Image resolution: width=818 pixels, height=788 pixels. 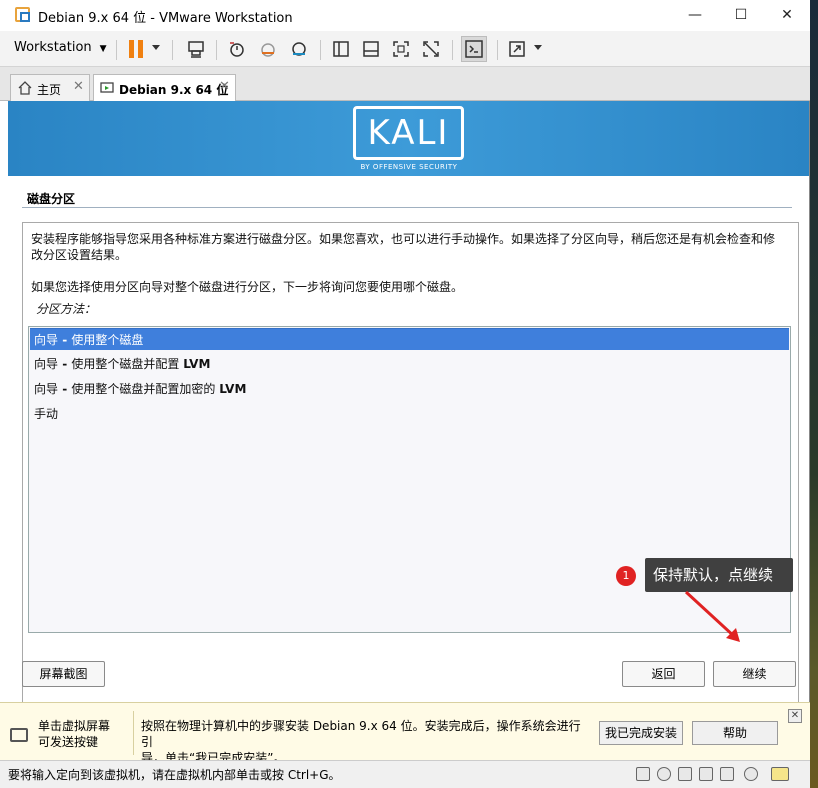 I want to click on kali-logo: KALI, so click(x=408, y=133).